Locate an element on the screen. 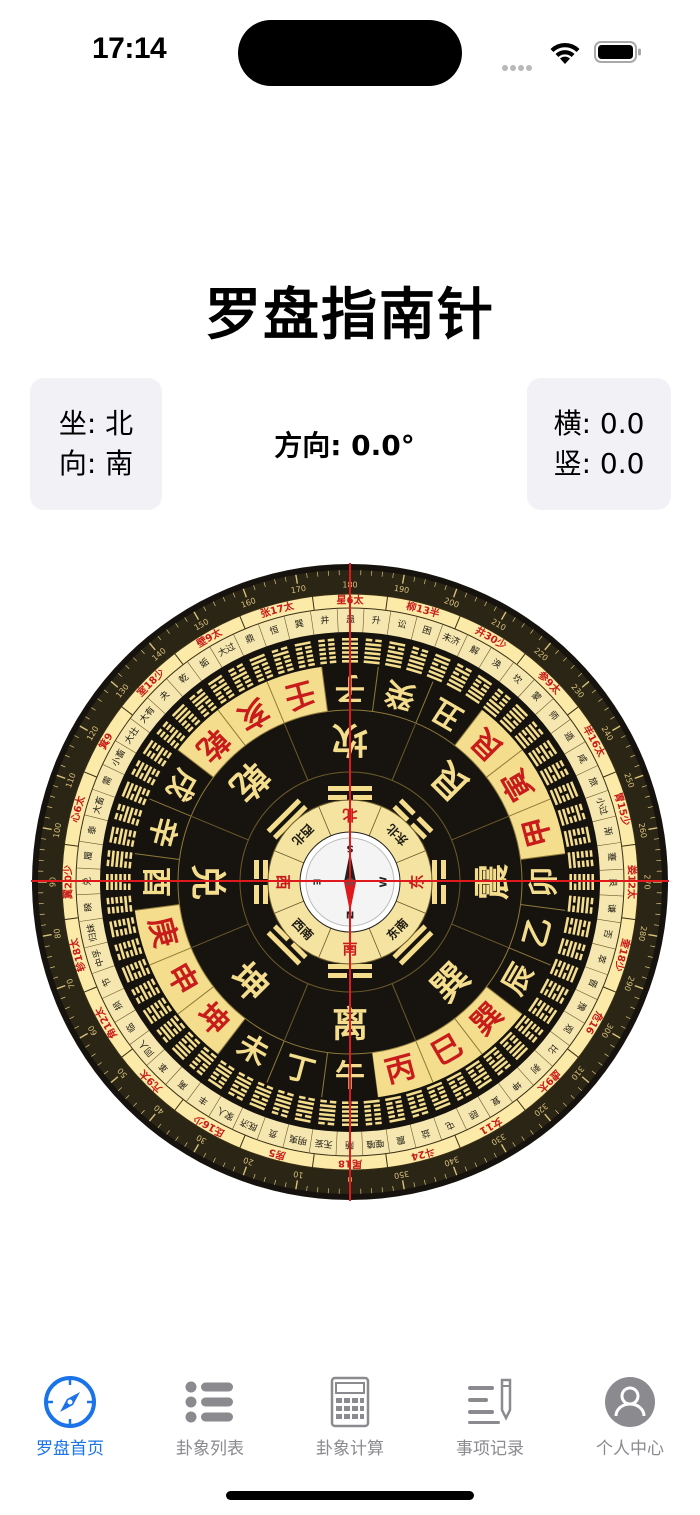  dynamic-island is located at coordinates (350, 53).